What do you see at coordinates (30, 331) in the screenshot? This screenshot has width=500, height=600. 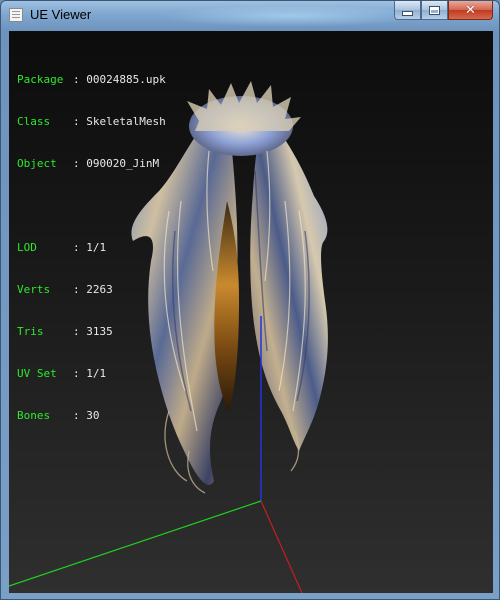 I see `info-label: Tris` at bounding box center [30, 331].